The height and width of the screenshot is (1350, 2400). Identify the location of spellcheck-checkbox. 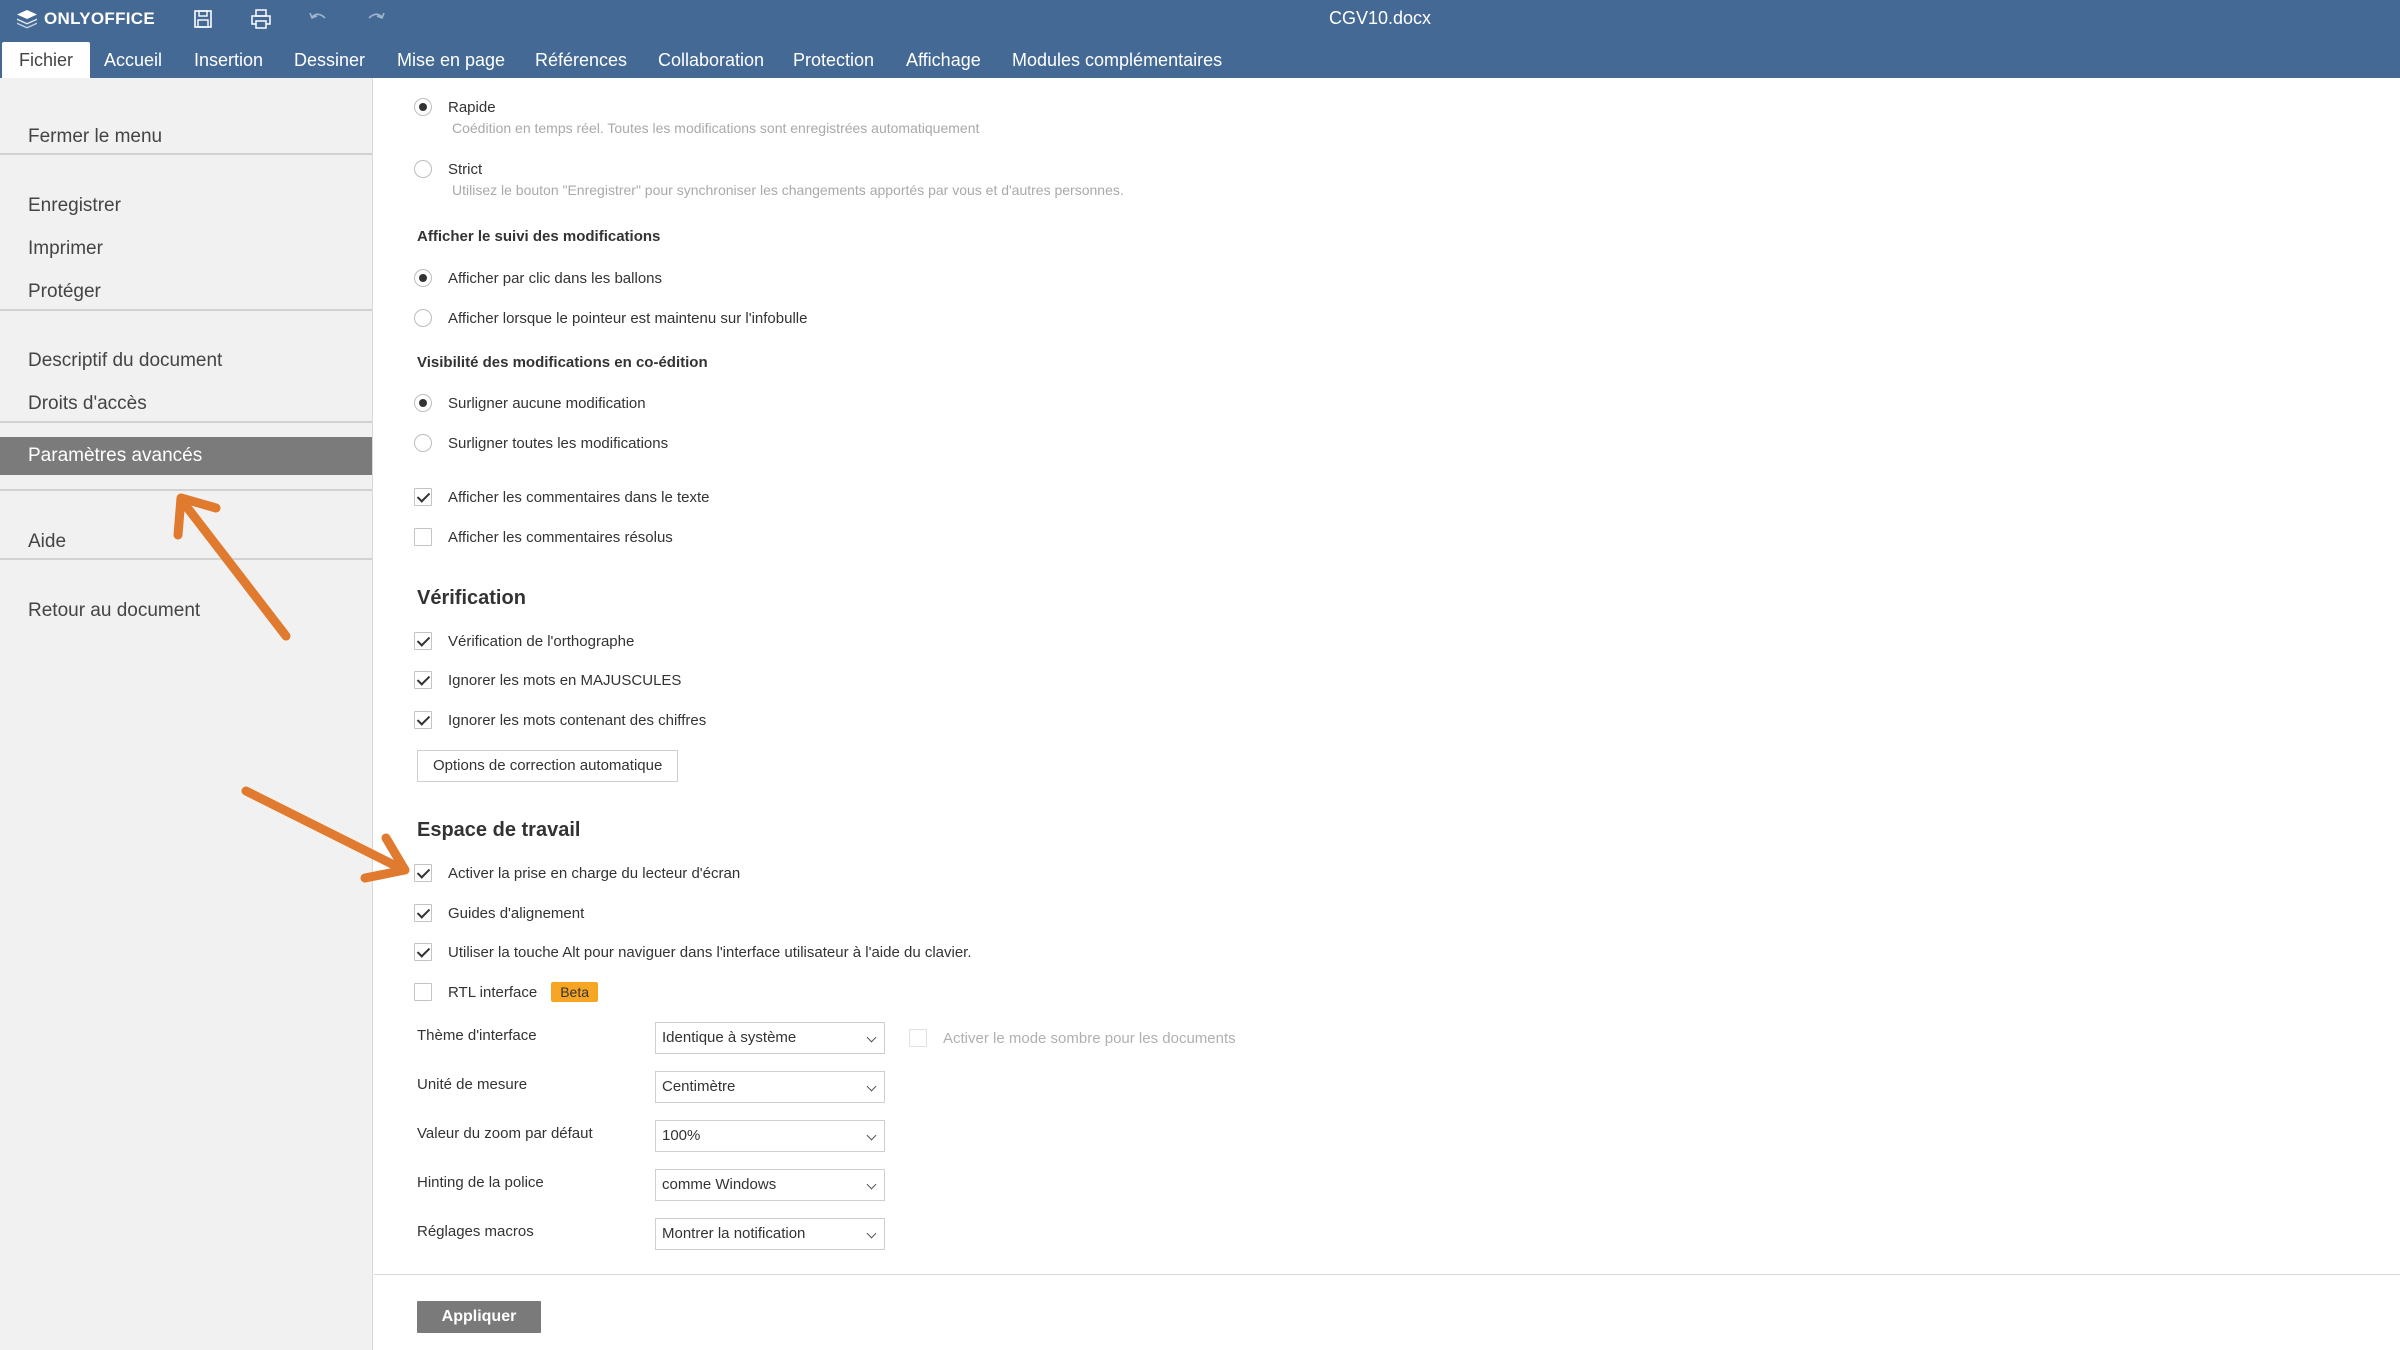
(423, 641).